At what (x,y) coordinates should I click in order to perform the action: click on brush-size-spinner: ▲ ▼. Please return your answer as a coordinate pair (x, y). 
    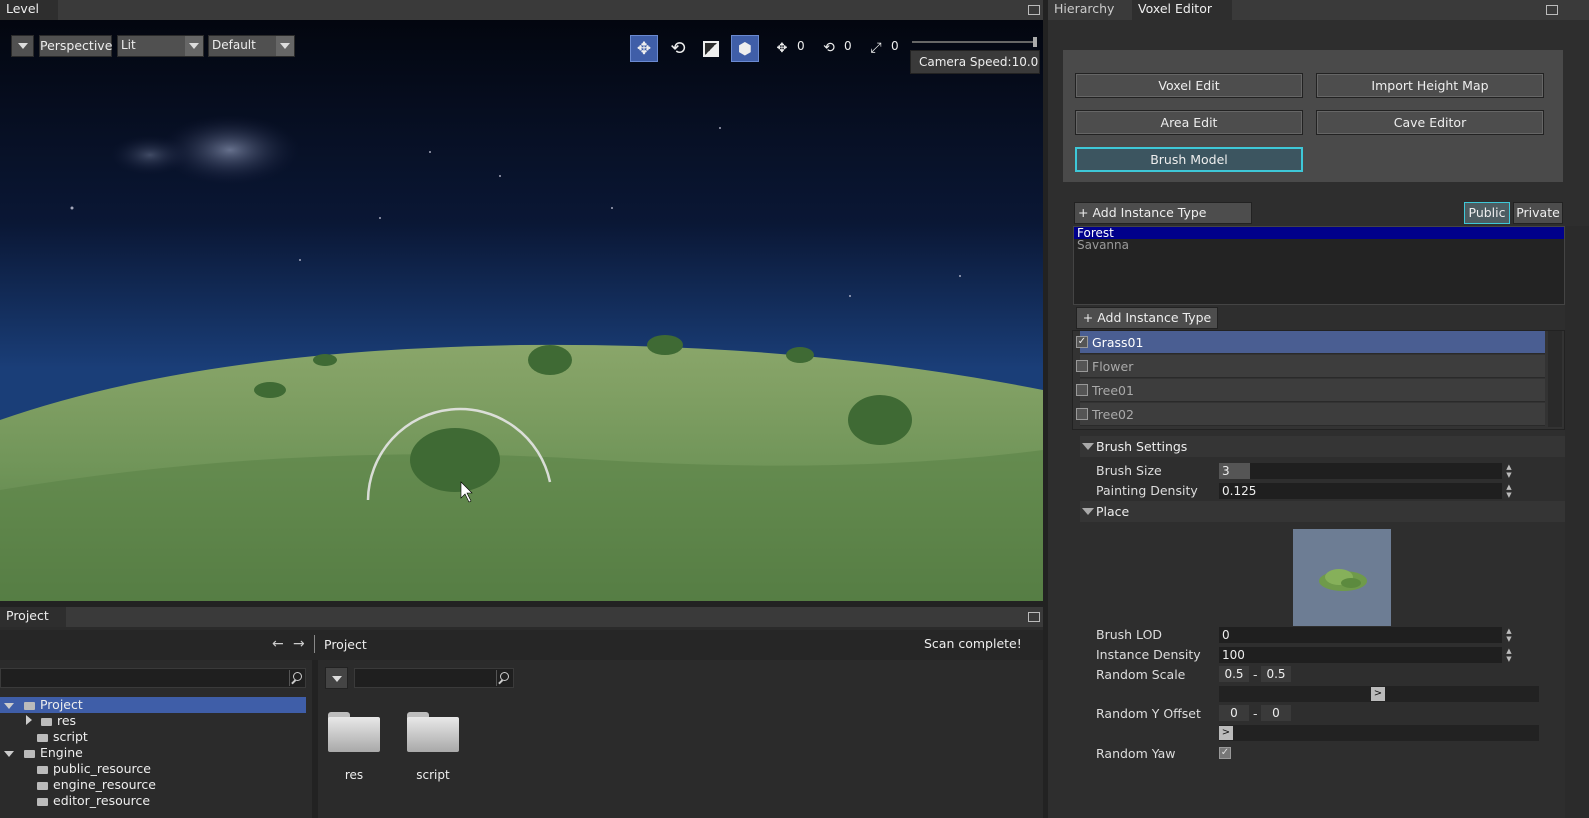
    Looking at the image, I should click on (1509, 471).